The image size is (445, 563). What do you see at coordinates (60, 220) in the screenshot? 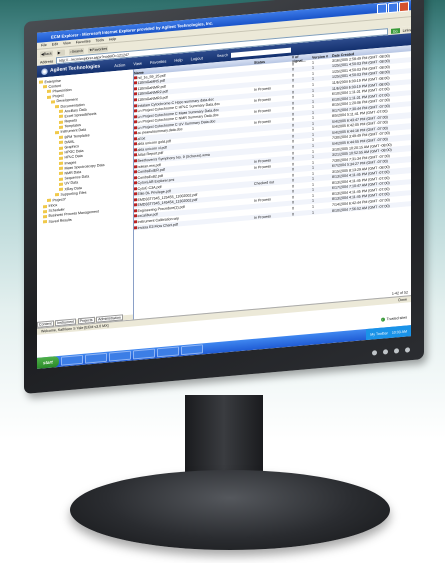
I see `tree-node-label: Saved Results` at bounding box center [60, 220].